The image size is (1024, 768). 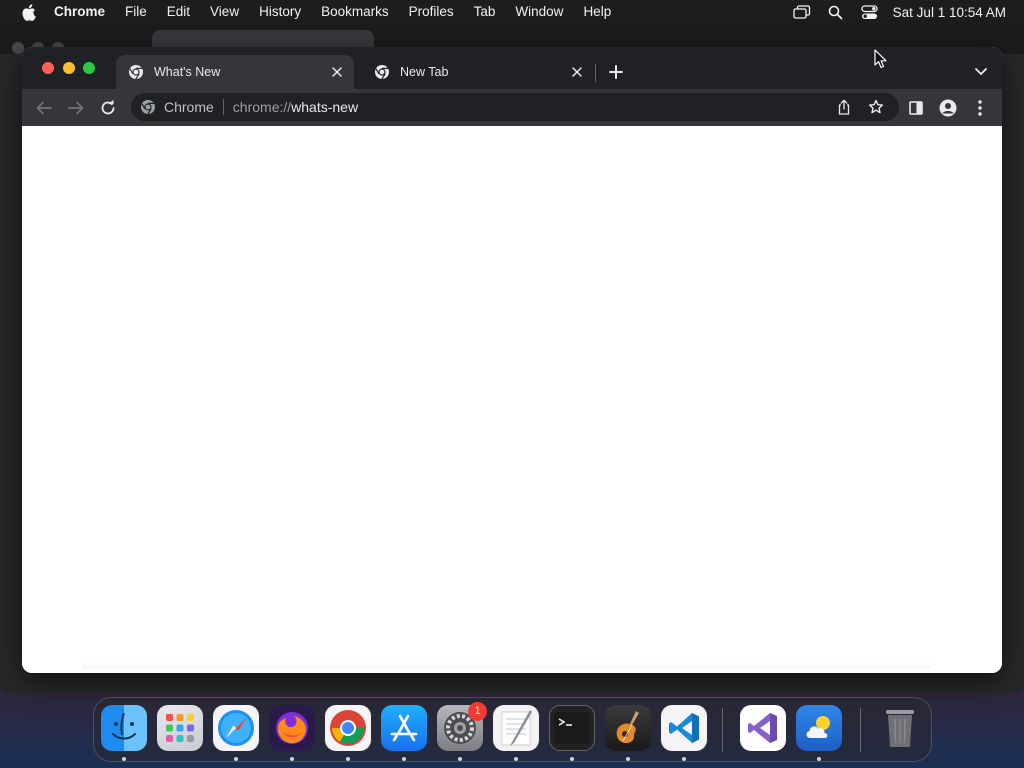 I want to click on tab-search-button, so click(x=981, y=72).